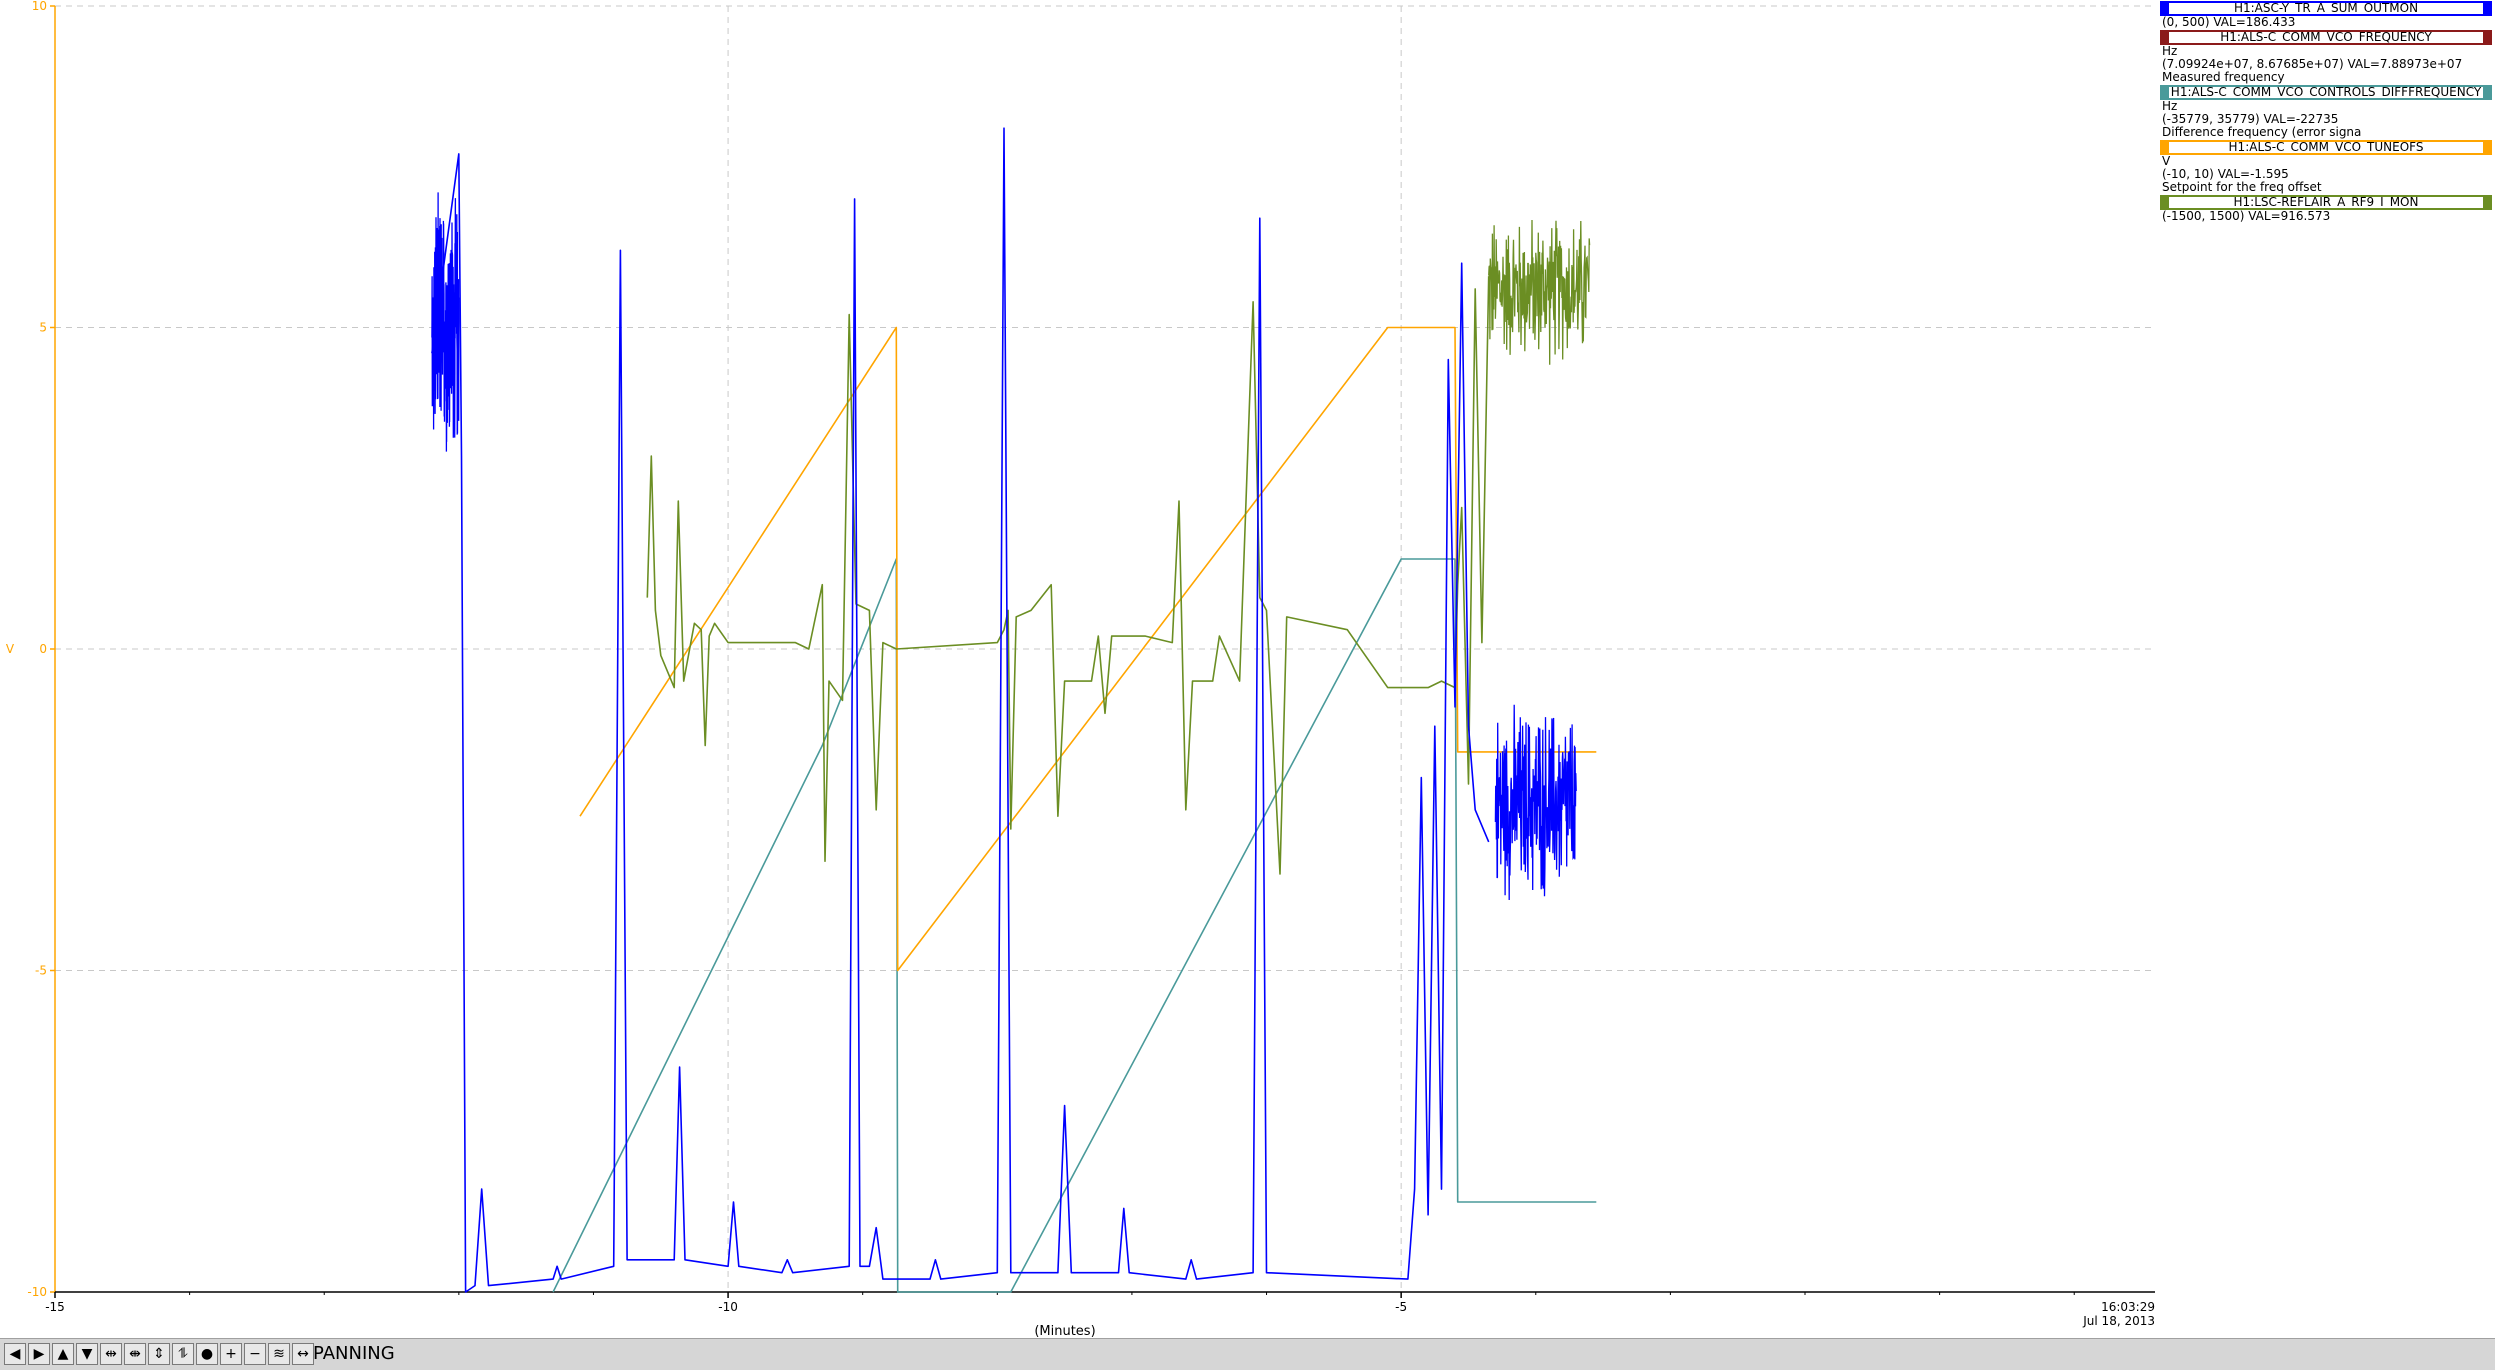  I want to click on zoom-in-button: +, so click(231, 1354).